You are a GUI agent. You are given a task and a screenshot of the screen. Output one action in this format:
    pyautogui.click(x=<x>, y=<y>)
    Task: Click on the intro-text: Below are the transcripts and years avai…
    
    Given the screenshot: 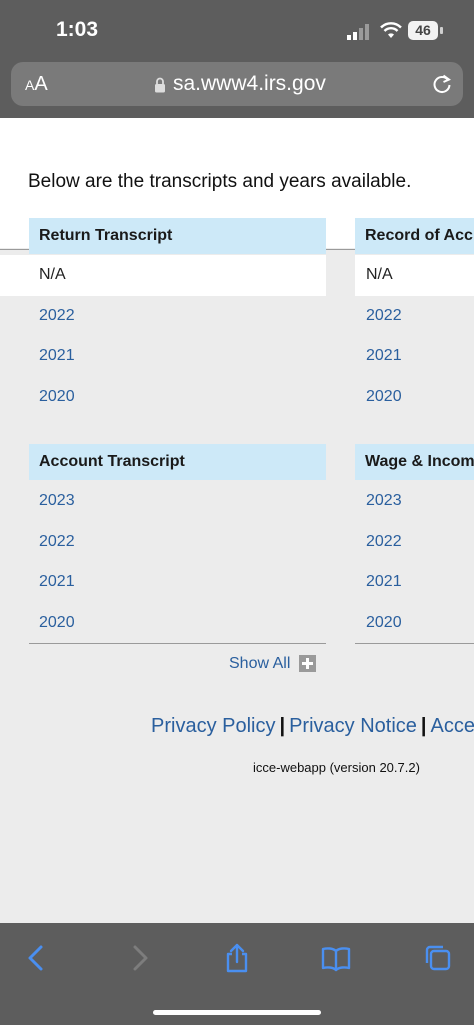 What is the action you would take?
    pyautogui.click(x=220, y=181)
    